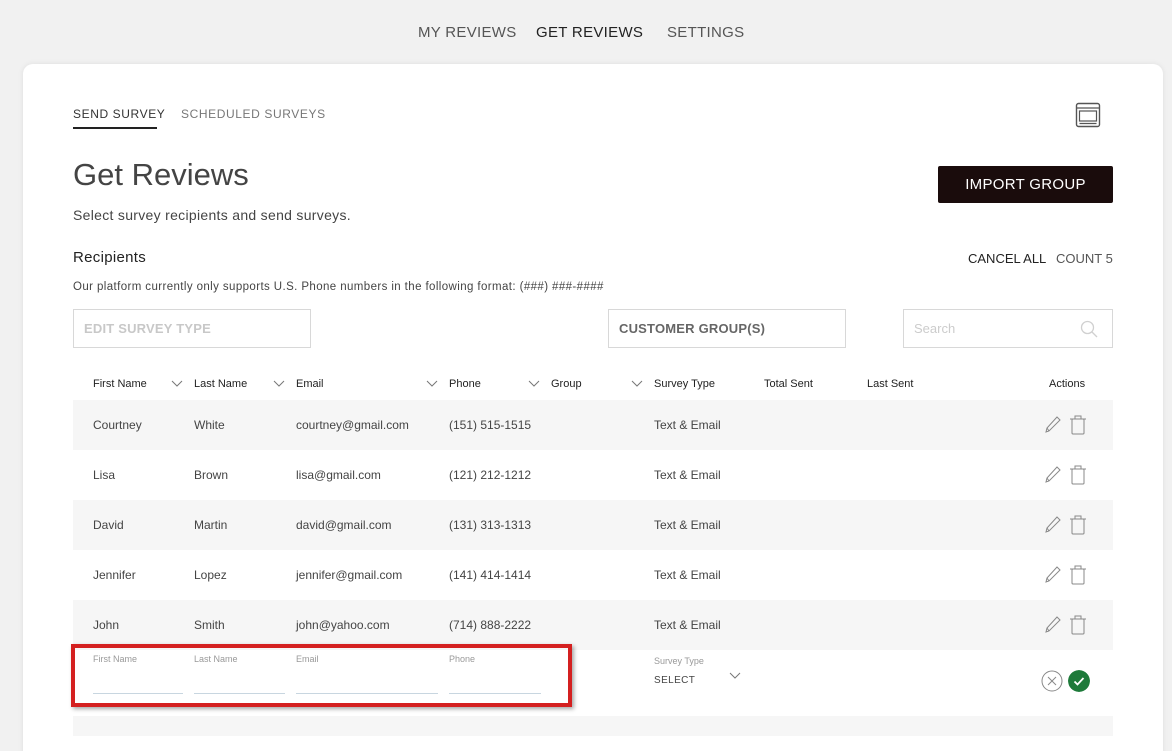 The width and height of the screenshot is (1172, 751). Describe the element at coordinates (674, 680) in the screenshot. I see `survey-type-select: SELECT` at that location.